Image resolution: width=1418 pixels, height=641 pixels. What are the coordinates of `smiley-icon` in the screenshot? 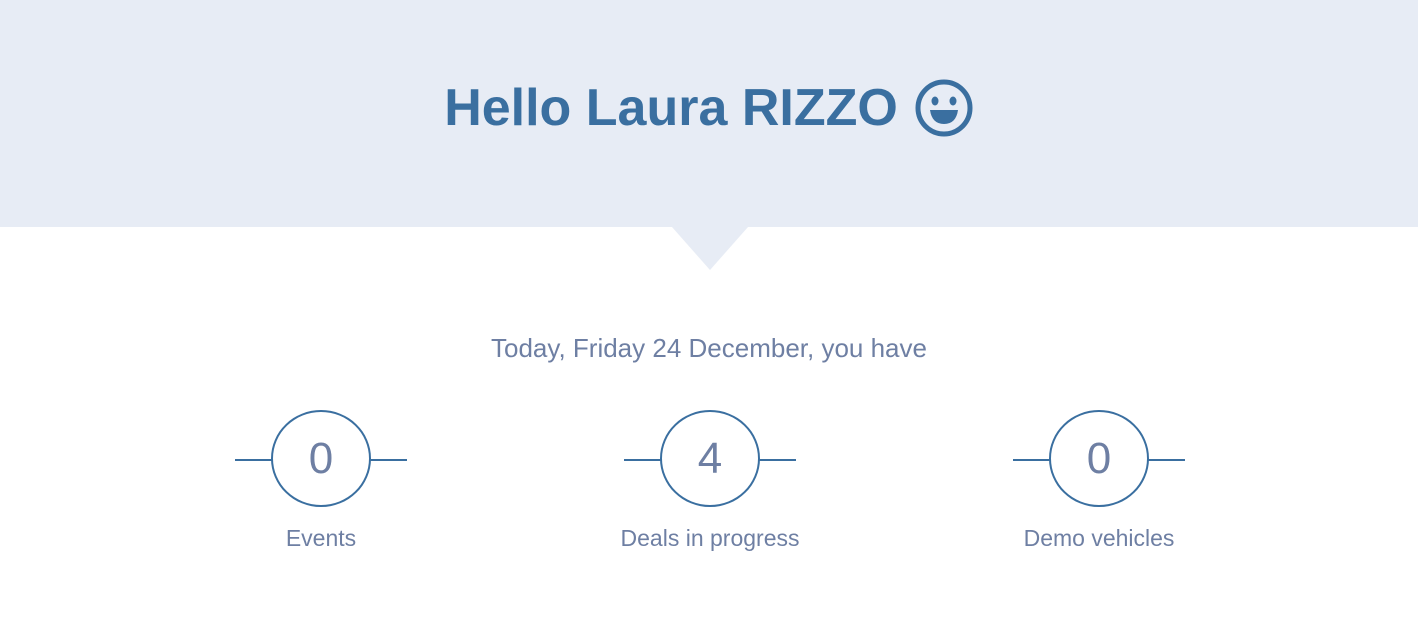 It's located at (944, 108).